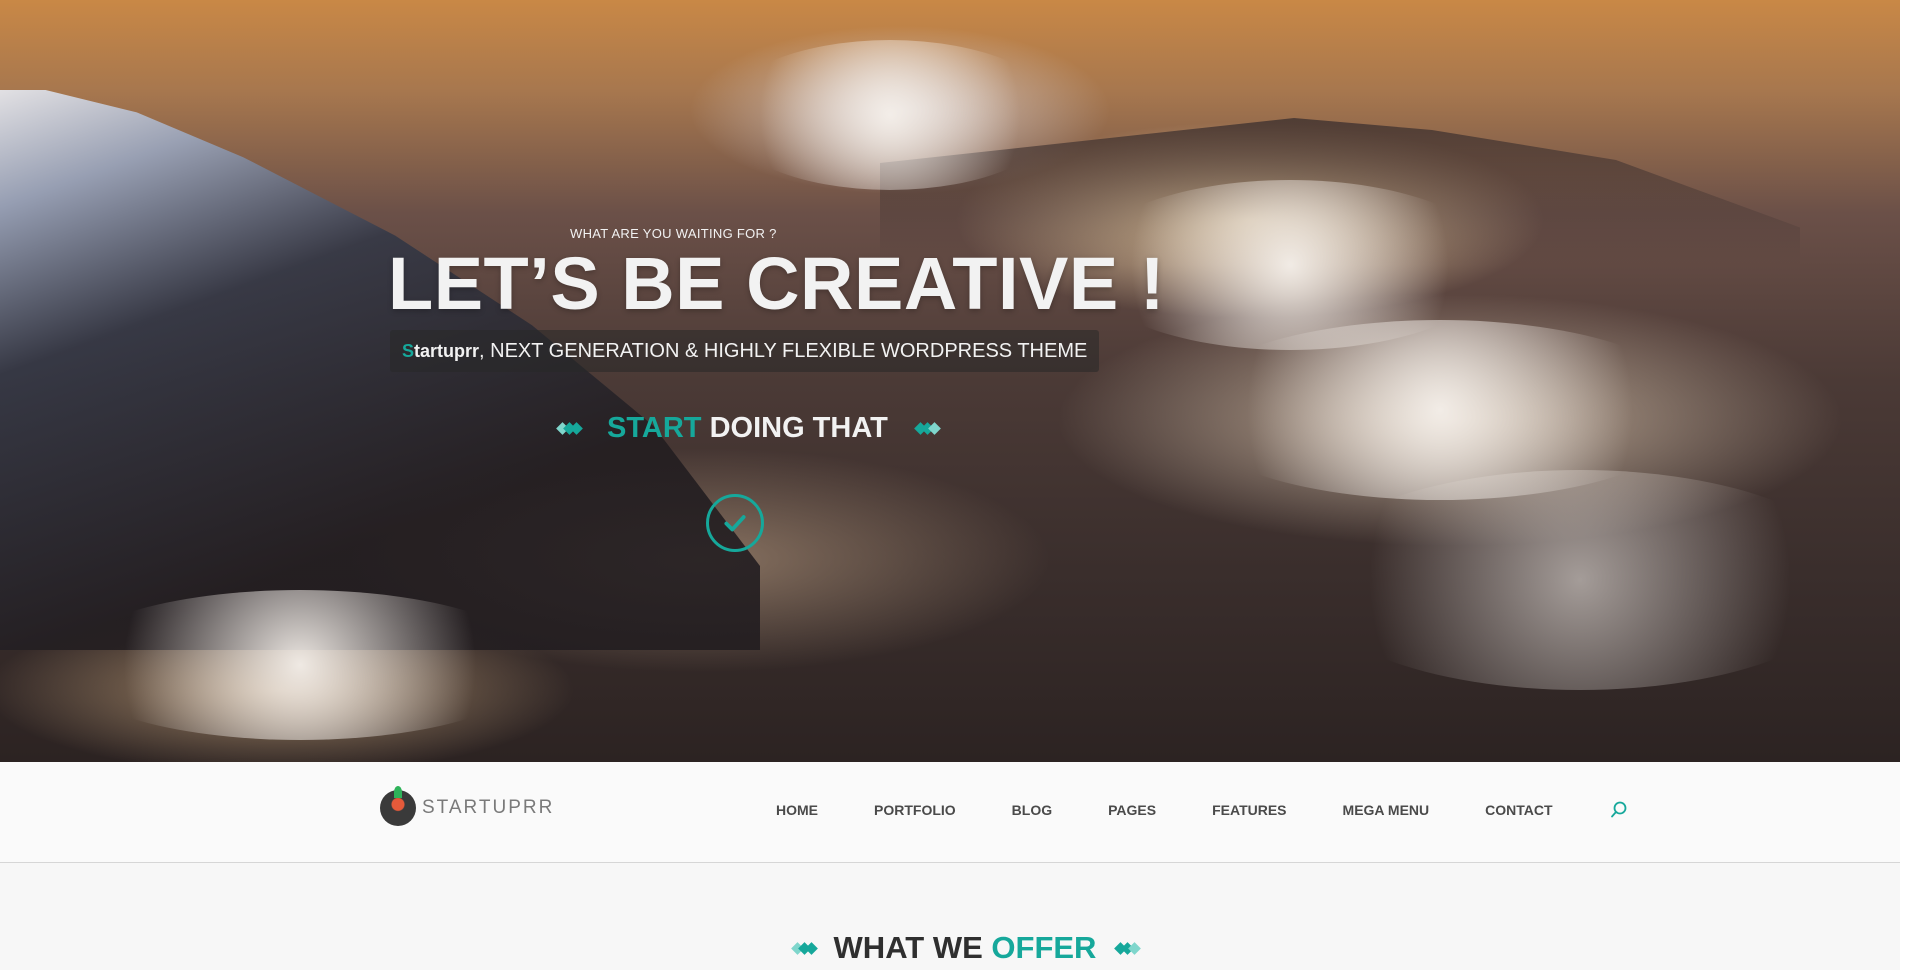 The image size is (1905, 970). What do you see at coordinates (1518, 810) in the screenshot?
I see `nav-item-contact: CONTACT` at bounding box center [1518, 810].